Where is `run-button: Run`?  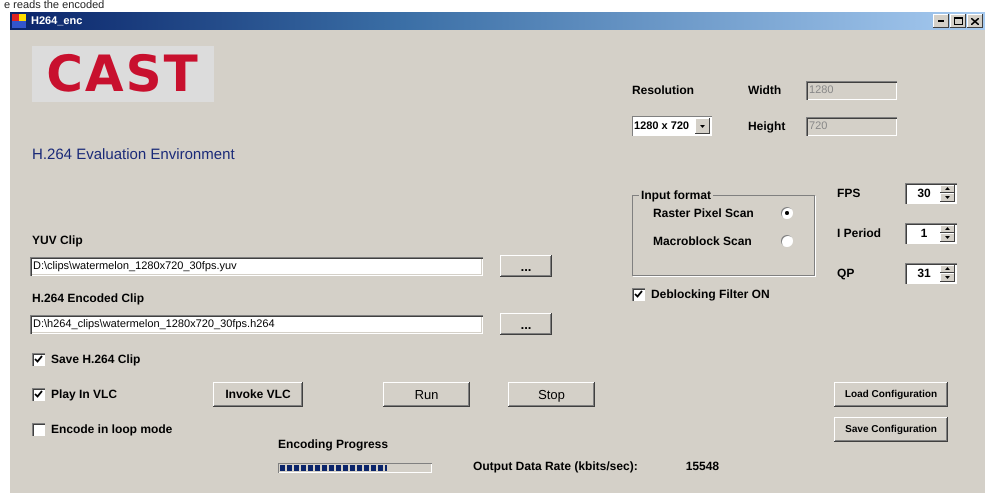 run-button: Run is located at coordinates (426, 394).